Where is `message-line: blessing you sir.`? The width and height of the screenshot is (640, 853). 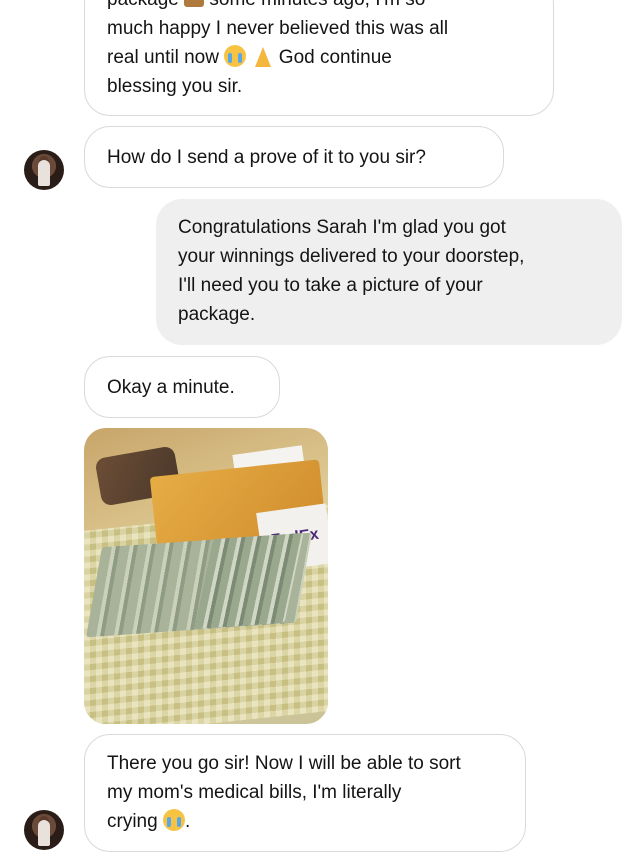 message-line: blessing you sir. is located at coordinates (175, 86).